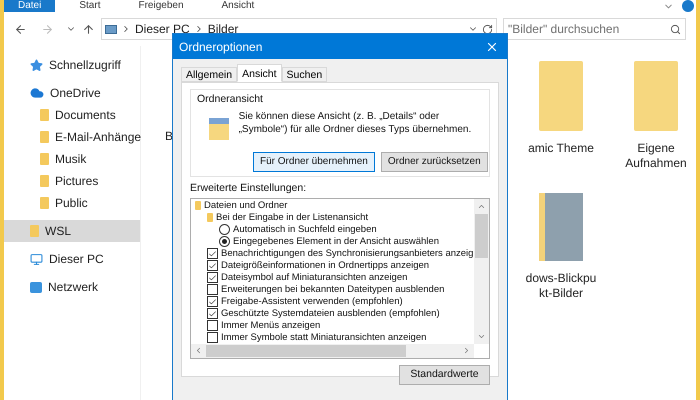 The image size is (700, 400). I want to click on nav-item: E-Mail-Anhänge, so click(72, 137).